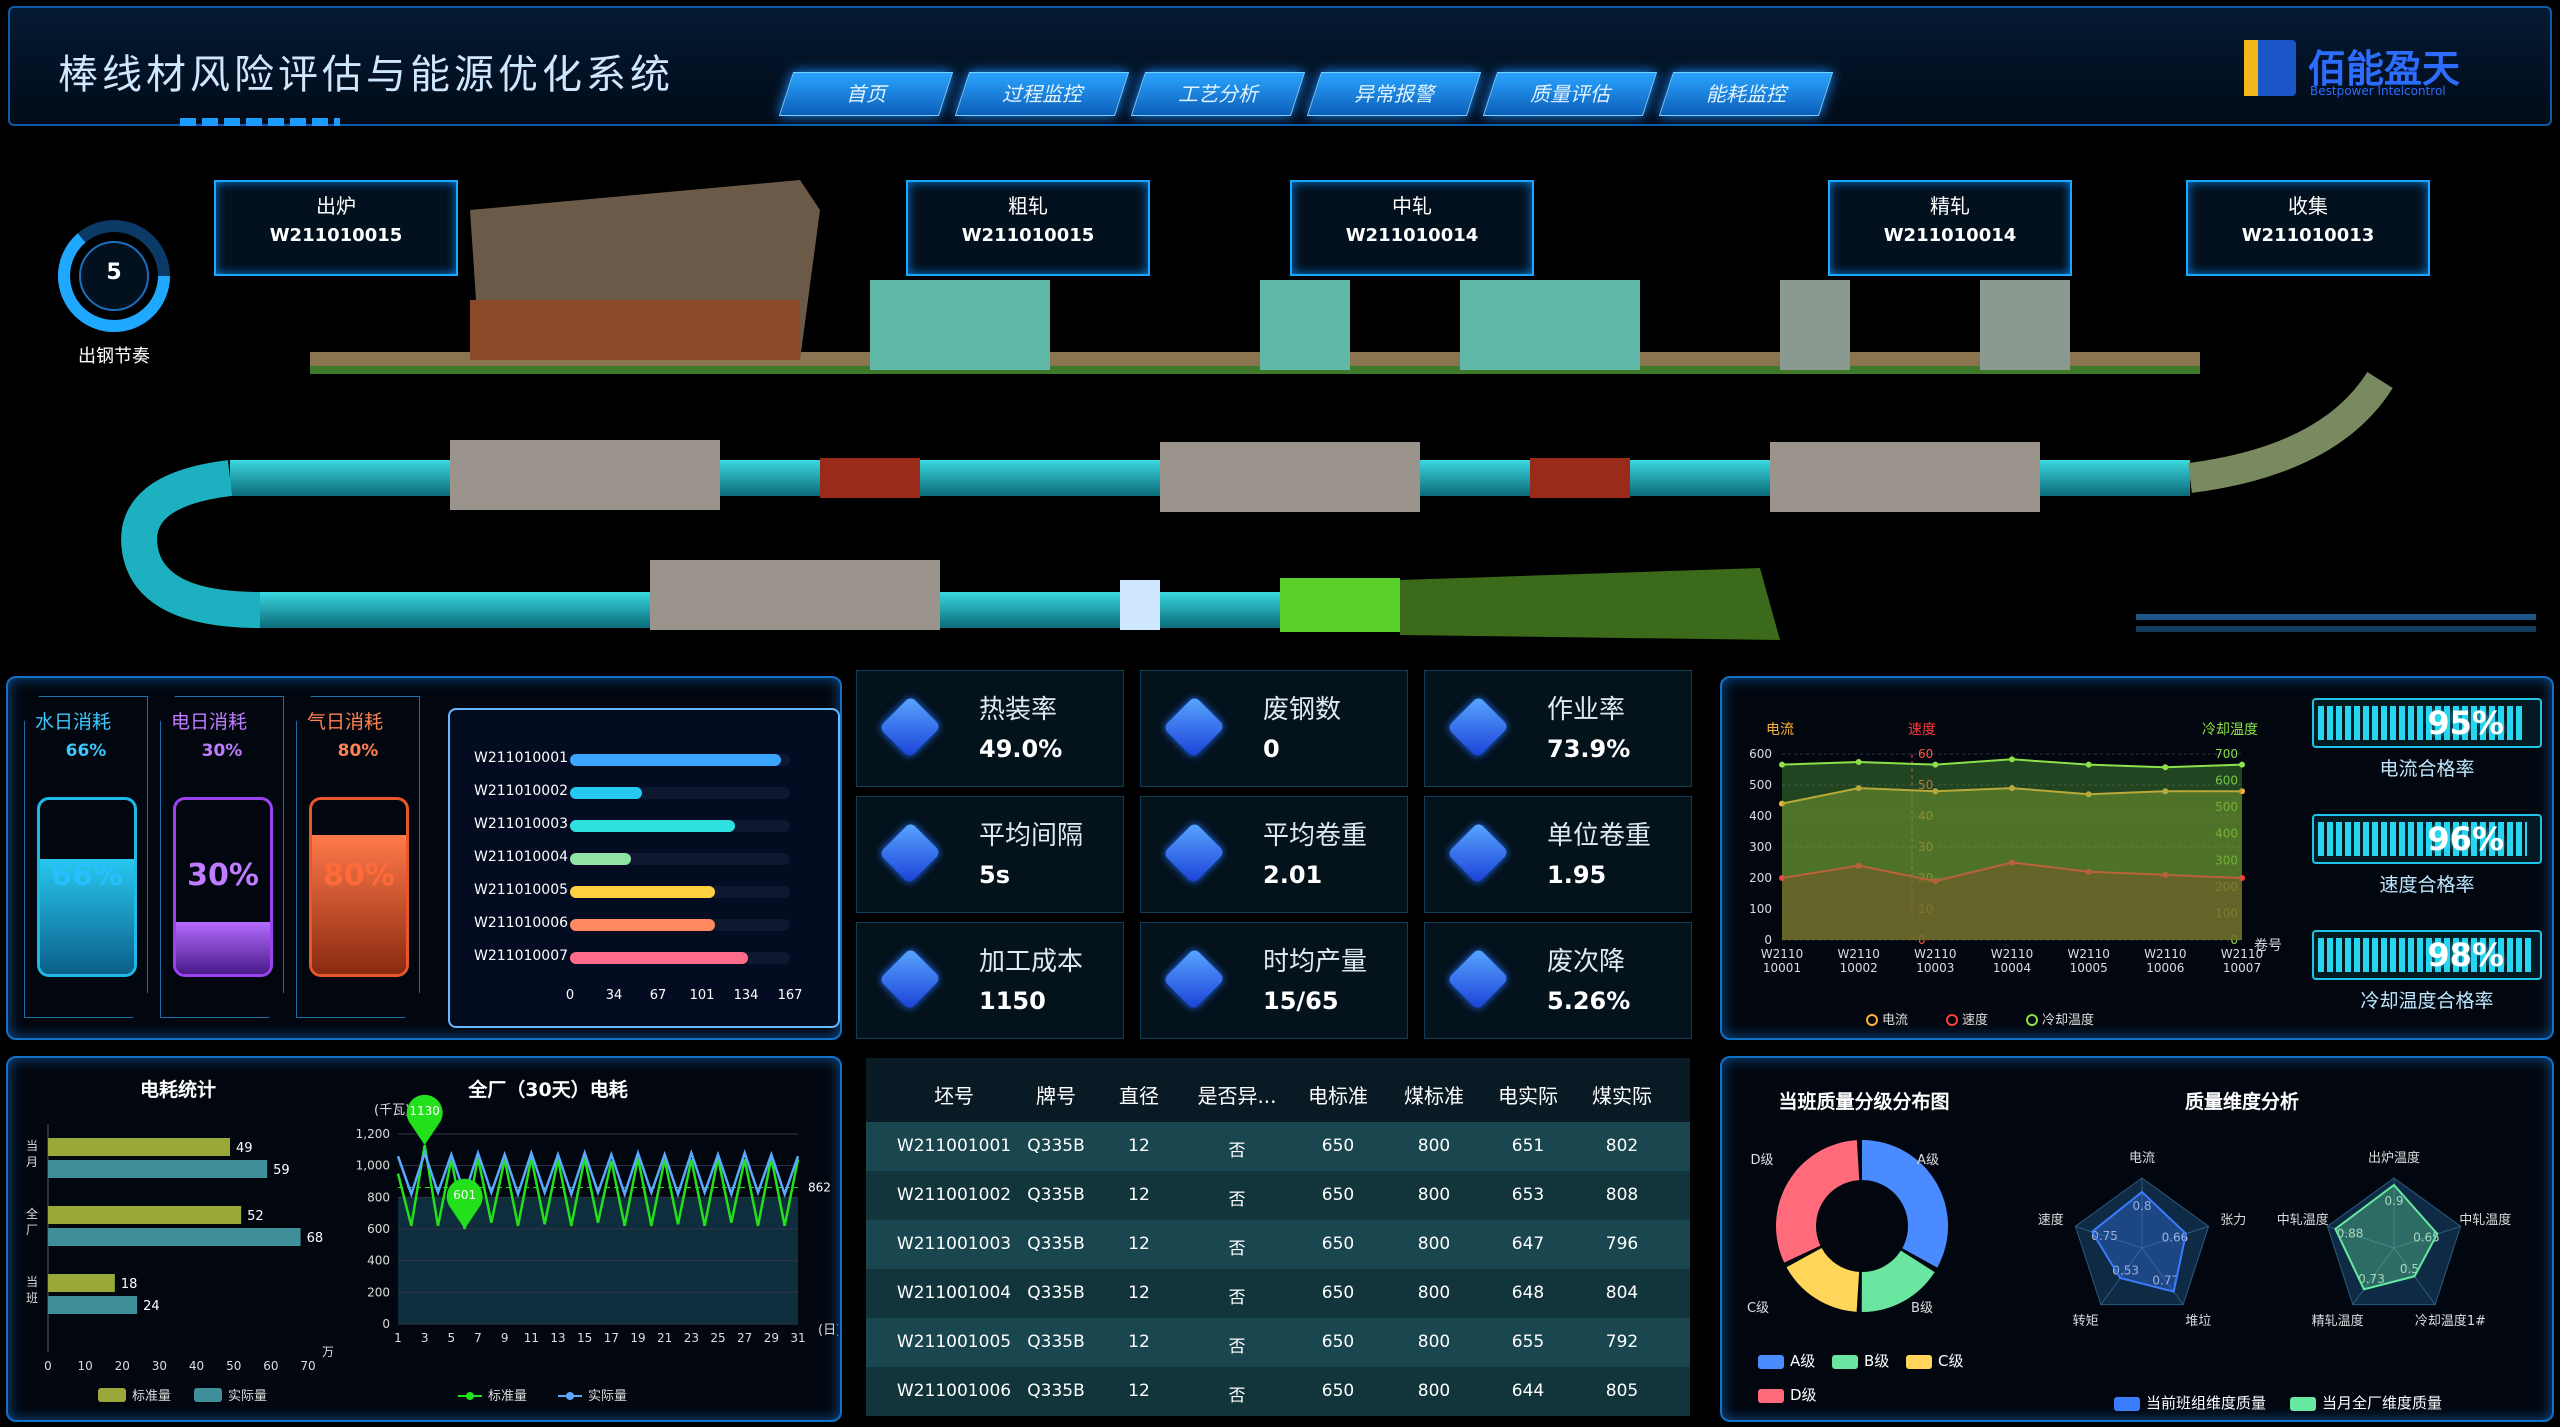 The image size is (2560, 1427). Describe the element at coordinates (797, 1338) in the screenshot. I see `x-tick: 31` at that location.